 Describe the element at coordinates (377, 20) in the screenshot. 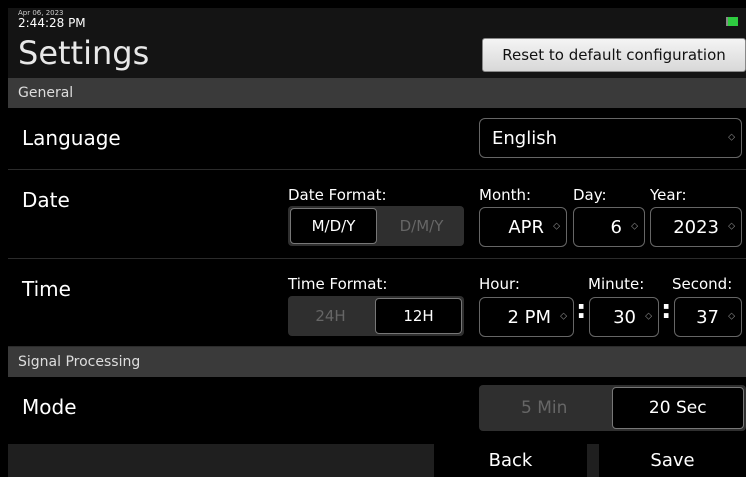

I see `status-bar: Apr 06, 2023 2:44:28 PM` at that location.